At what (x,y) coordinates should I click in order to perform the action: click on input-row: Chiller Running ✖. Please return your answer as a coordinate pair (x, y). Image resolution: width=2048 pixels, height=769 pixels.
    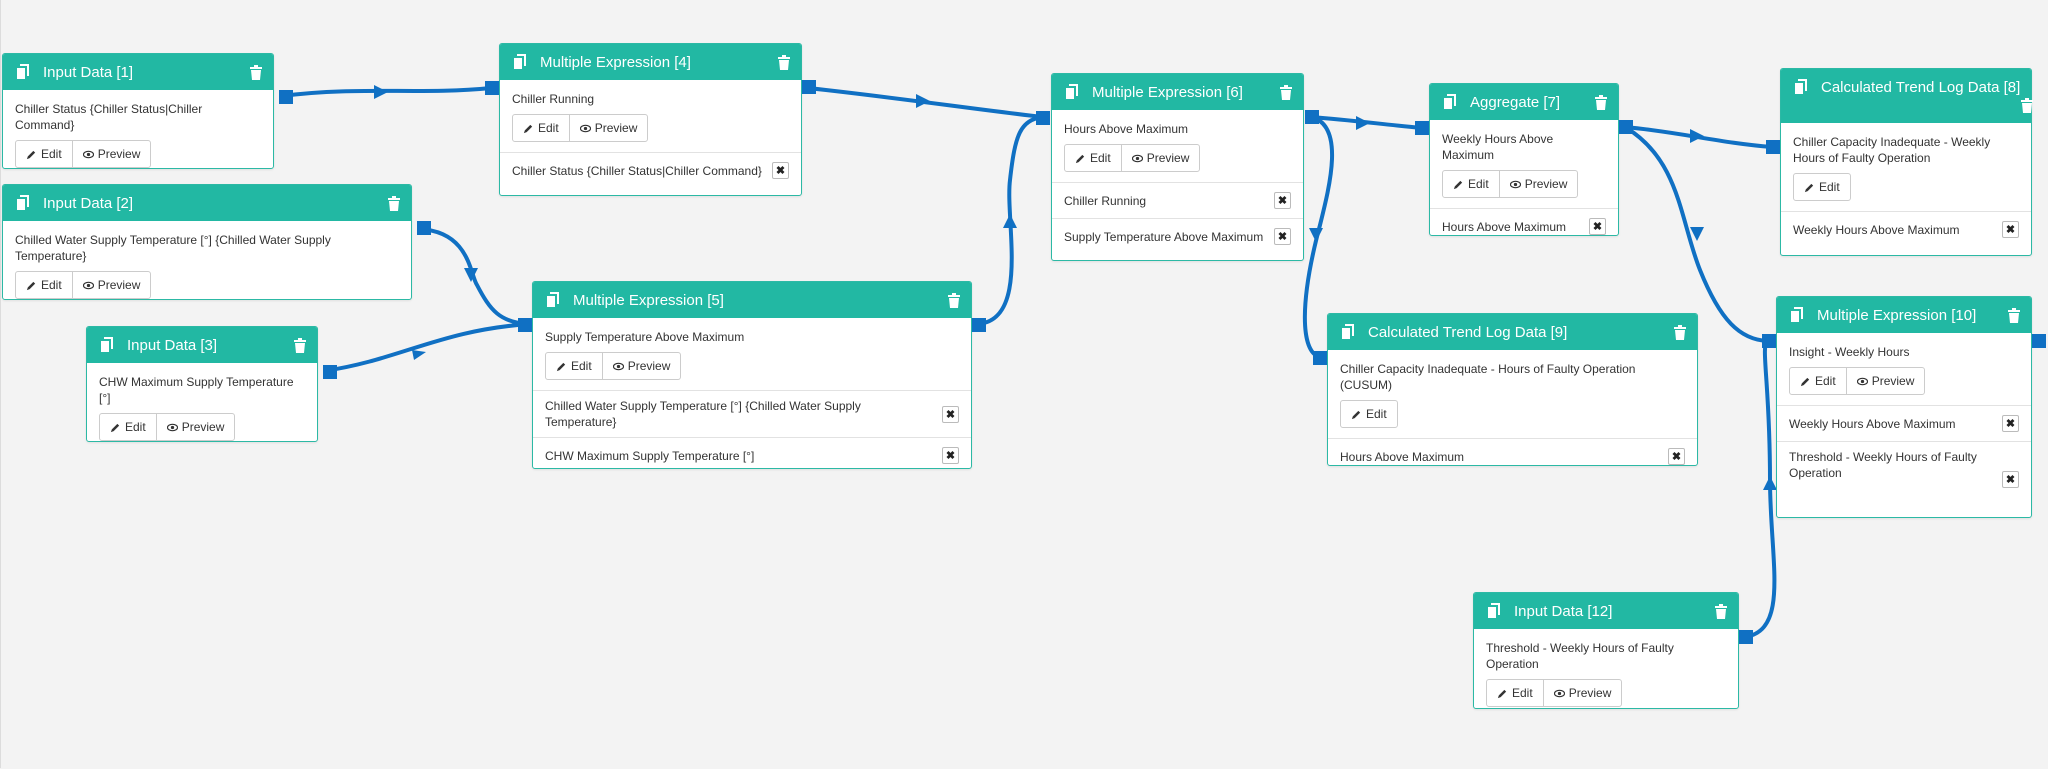
    Looking at the image, I should click on (1177, 200).